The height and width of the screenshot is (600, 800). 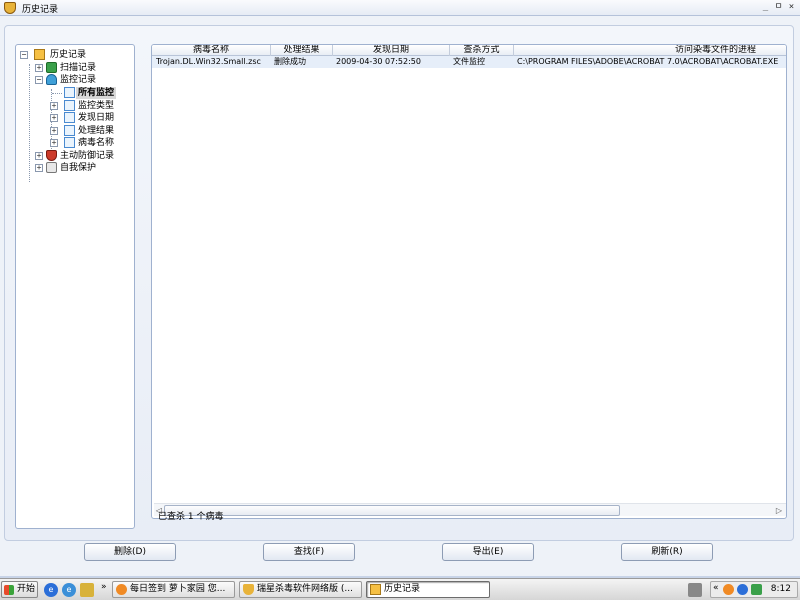 I want to click on cell-method: 文件监控, so click(x=469, y=61).